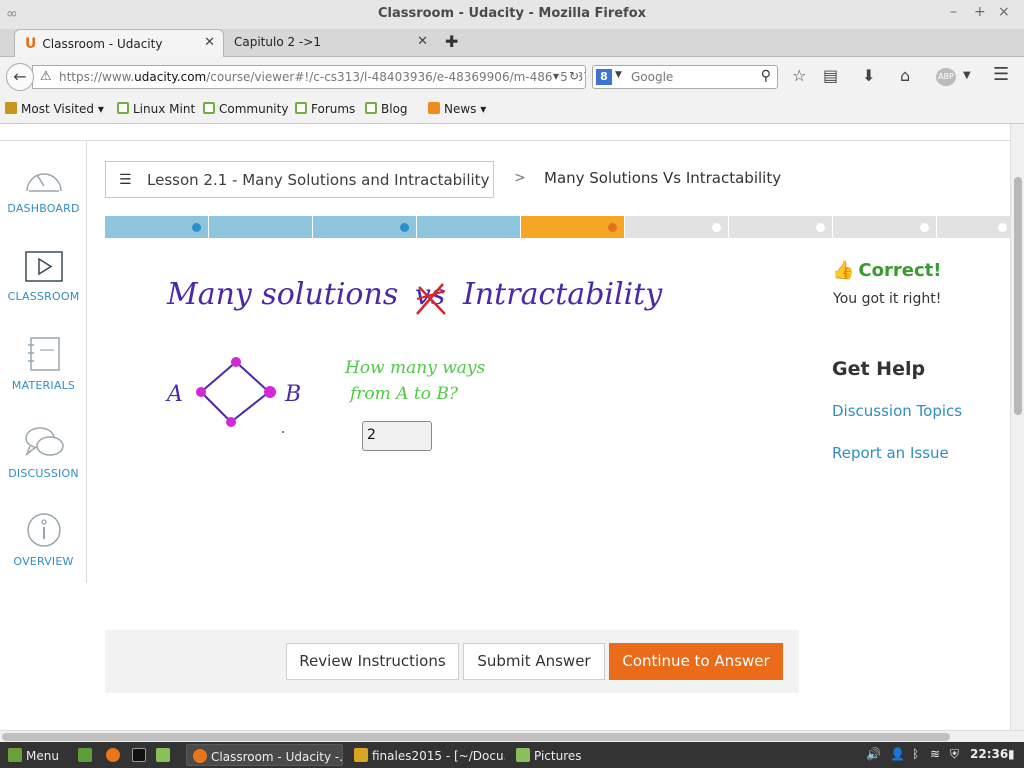  Describe the element at coordinates (43, 182) in the screenshot. I see `gauge-icon` at that location.